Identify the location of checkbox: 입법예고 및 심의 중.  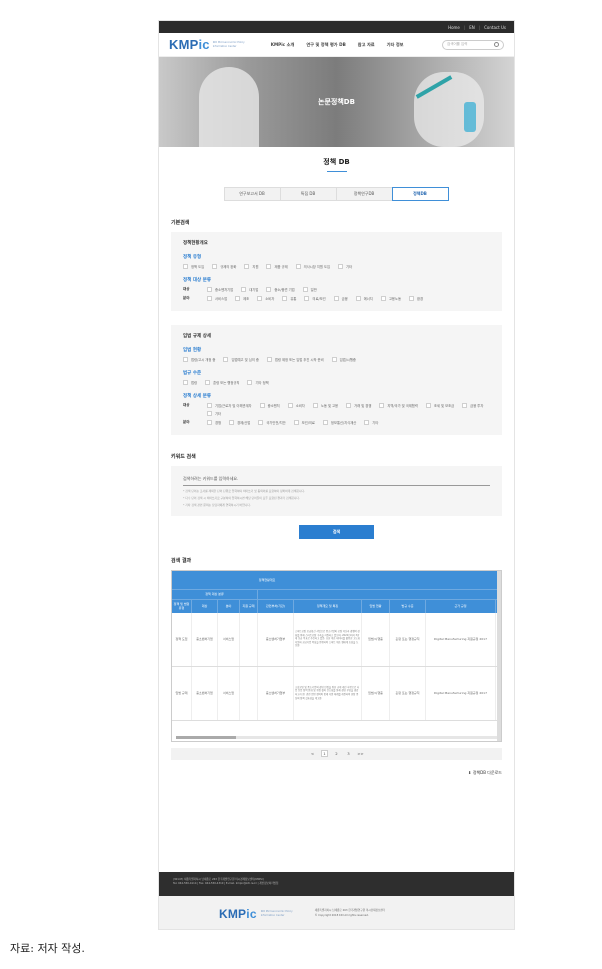
(241, 359).